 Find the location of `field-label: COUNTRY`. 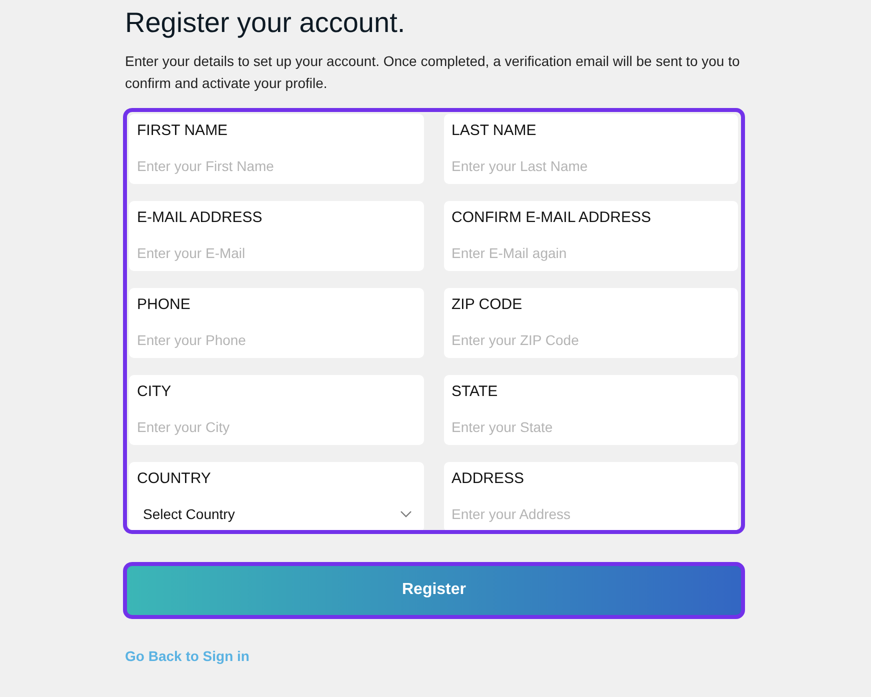

field-label: COUNTRY is located at coordinates (174, 478).